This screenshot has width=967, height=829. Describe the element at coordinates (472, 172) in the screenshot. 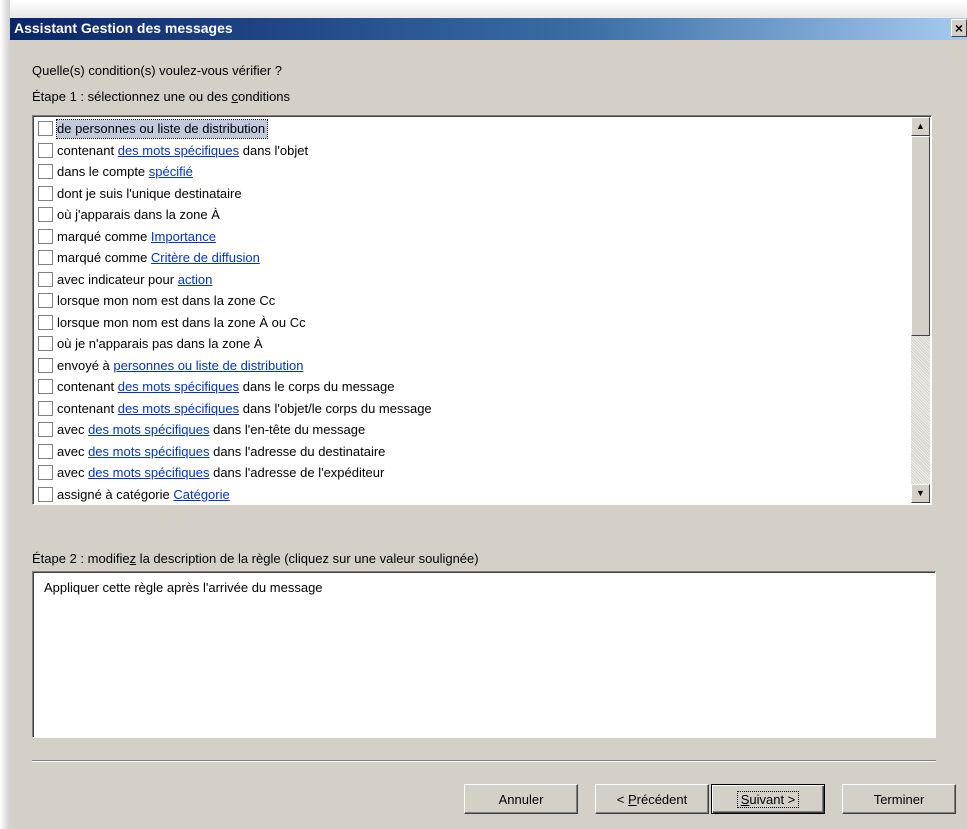

I see `condition-row: dans le compte spécifié` at that location.